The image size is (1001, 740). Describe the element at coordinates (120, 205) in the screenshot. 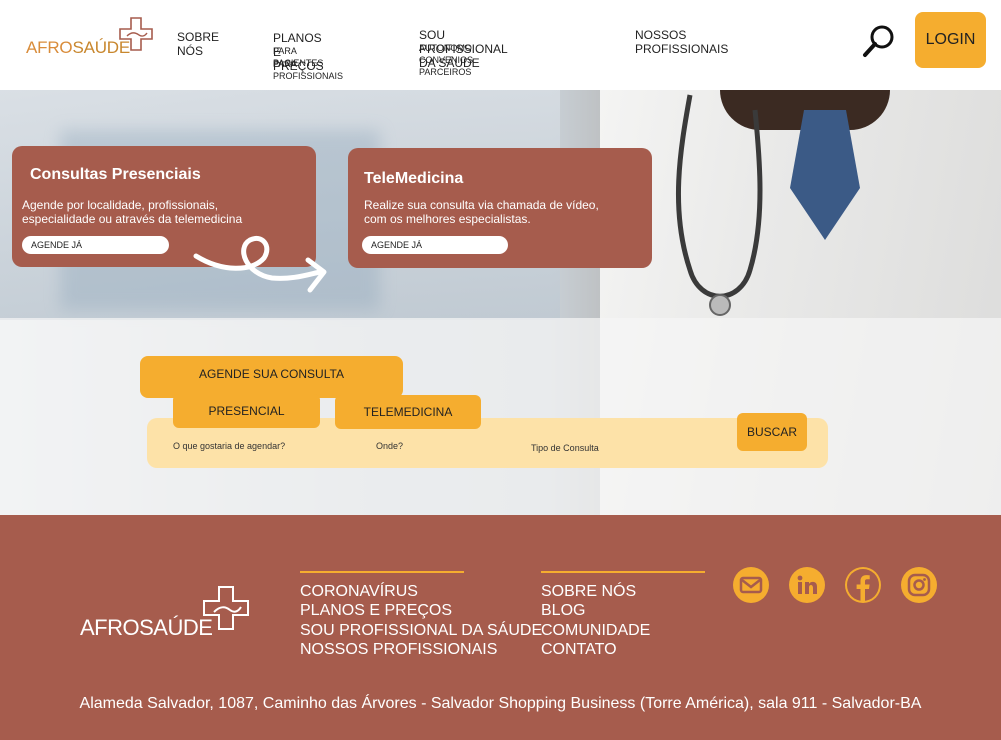

I see `card-text-line1: Agende por localidade, profissionais,` at that location.